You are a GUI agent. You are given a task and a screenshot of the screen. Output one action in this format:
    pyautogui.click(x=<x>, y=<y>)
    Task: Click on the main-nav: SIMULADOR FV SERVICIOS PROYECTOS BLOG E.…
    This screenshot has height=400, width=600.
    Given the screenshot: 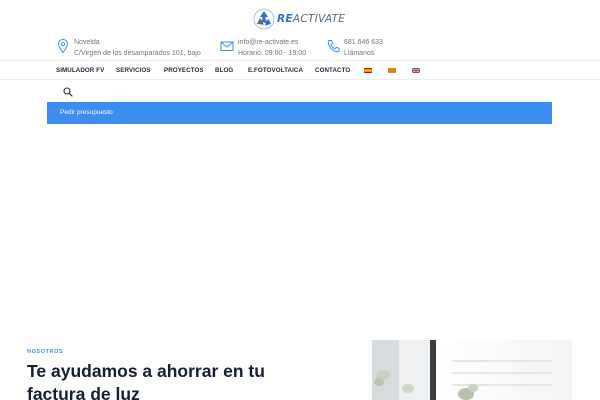 What is the action you would take?
    pyautogui.click(x=300, y=70)
    